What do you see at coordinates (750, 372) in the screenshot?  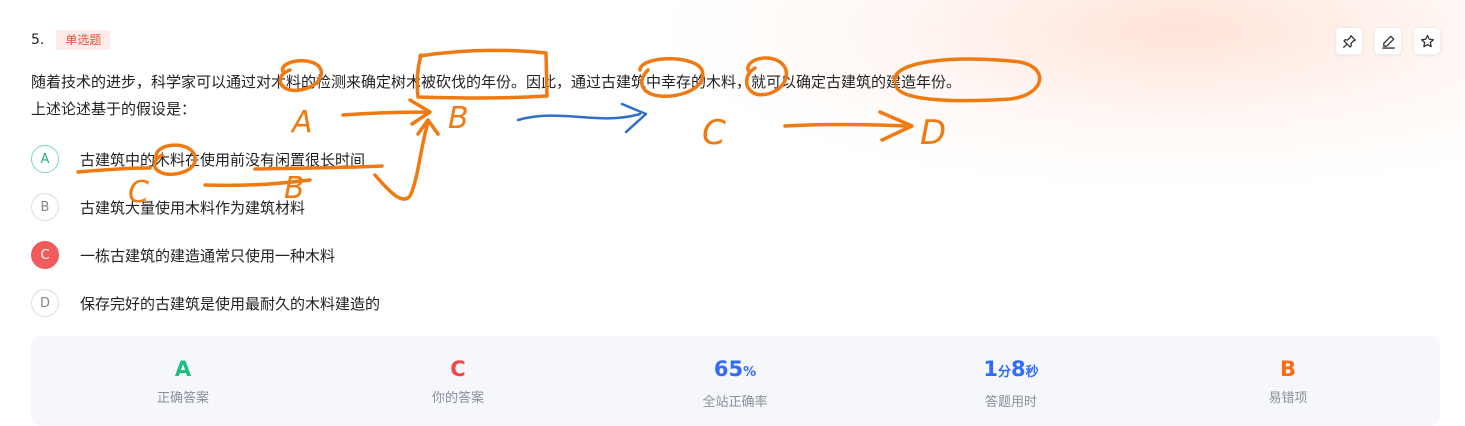 I see `accuracy-unit: %` at bounding box center [750, 372].